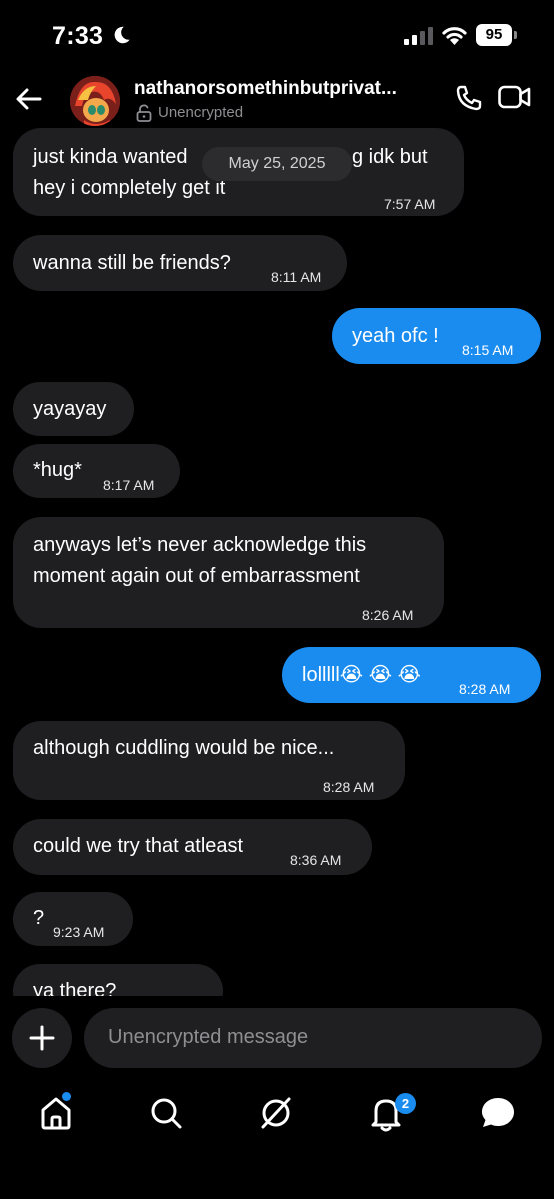 This screenshot has width=554, height=1199. Describe the element at coordinates (313, 1038) in the screenshot. I see `message-input: Unencrypted message` at that location.